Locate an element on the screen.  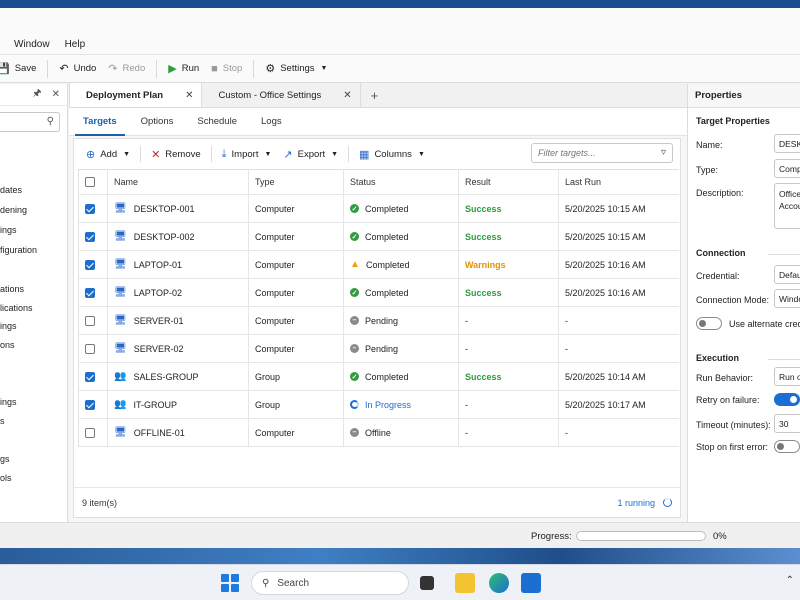
filter-input is located at coordinates (593, 153).